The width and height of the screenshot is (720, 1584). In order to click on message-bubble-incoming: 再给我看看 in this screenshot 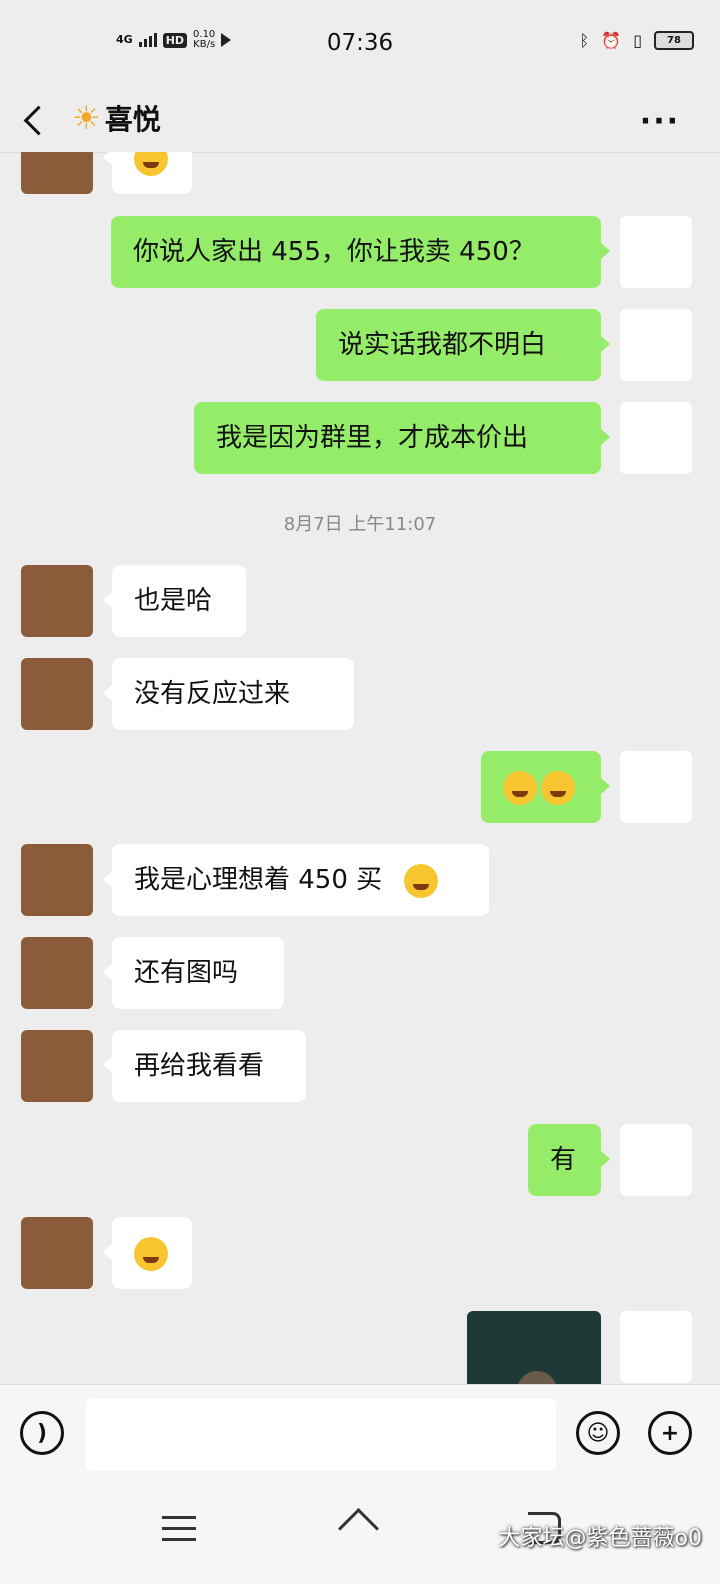, I will do `click(204, 1066)`.